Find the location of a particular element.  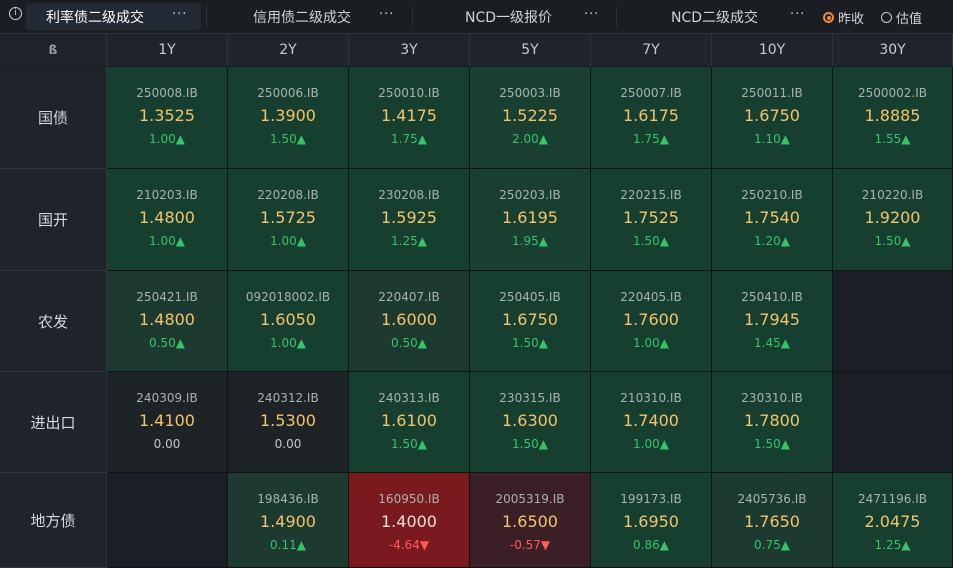

bond-code: 220208.IB is located at coordinates (288, 195).